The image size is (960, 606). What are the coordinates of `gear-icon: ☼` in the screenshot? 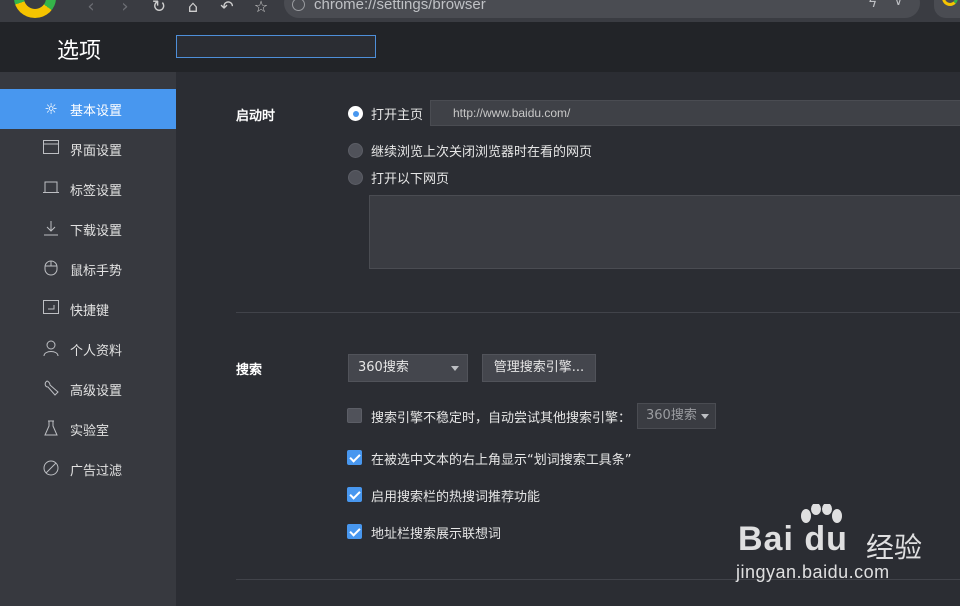 It's located at (51, 109).